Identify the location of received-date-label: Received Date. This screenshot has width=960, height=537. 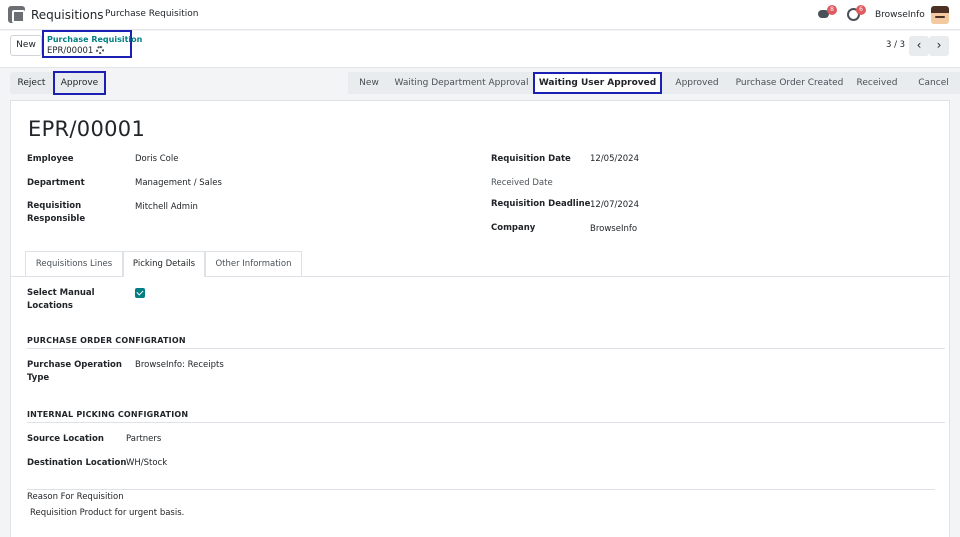
(522, 183).